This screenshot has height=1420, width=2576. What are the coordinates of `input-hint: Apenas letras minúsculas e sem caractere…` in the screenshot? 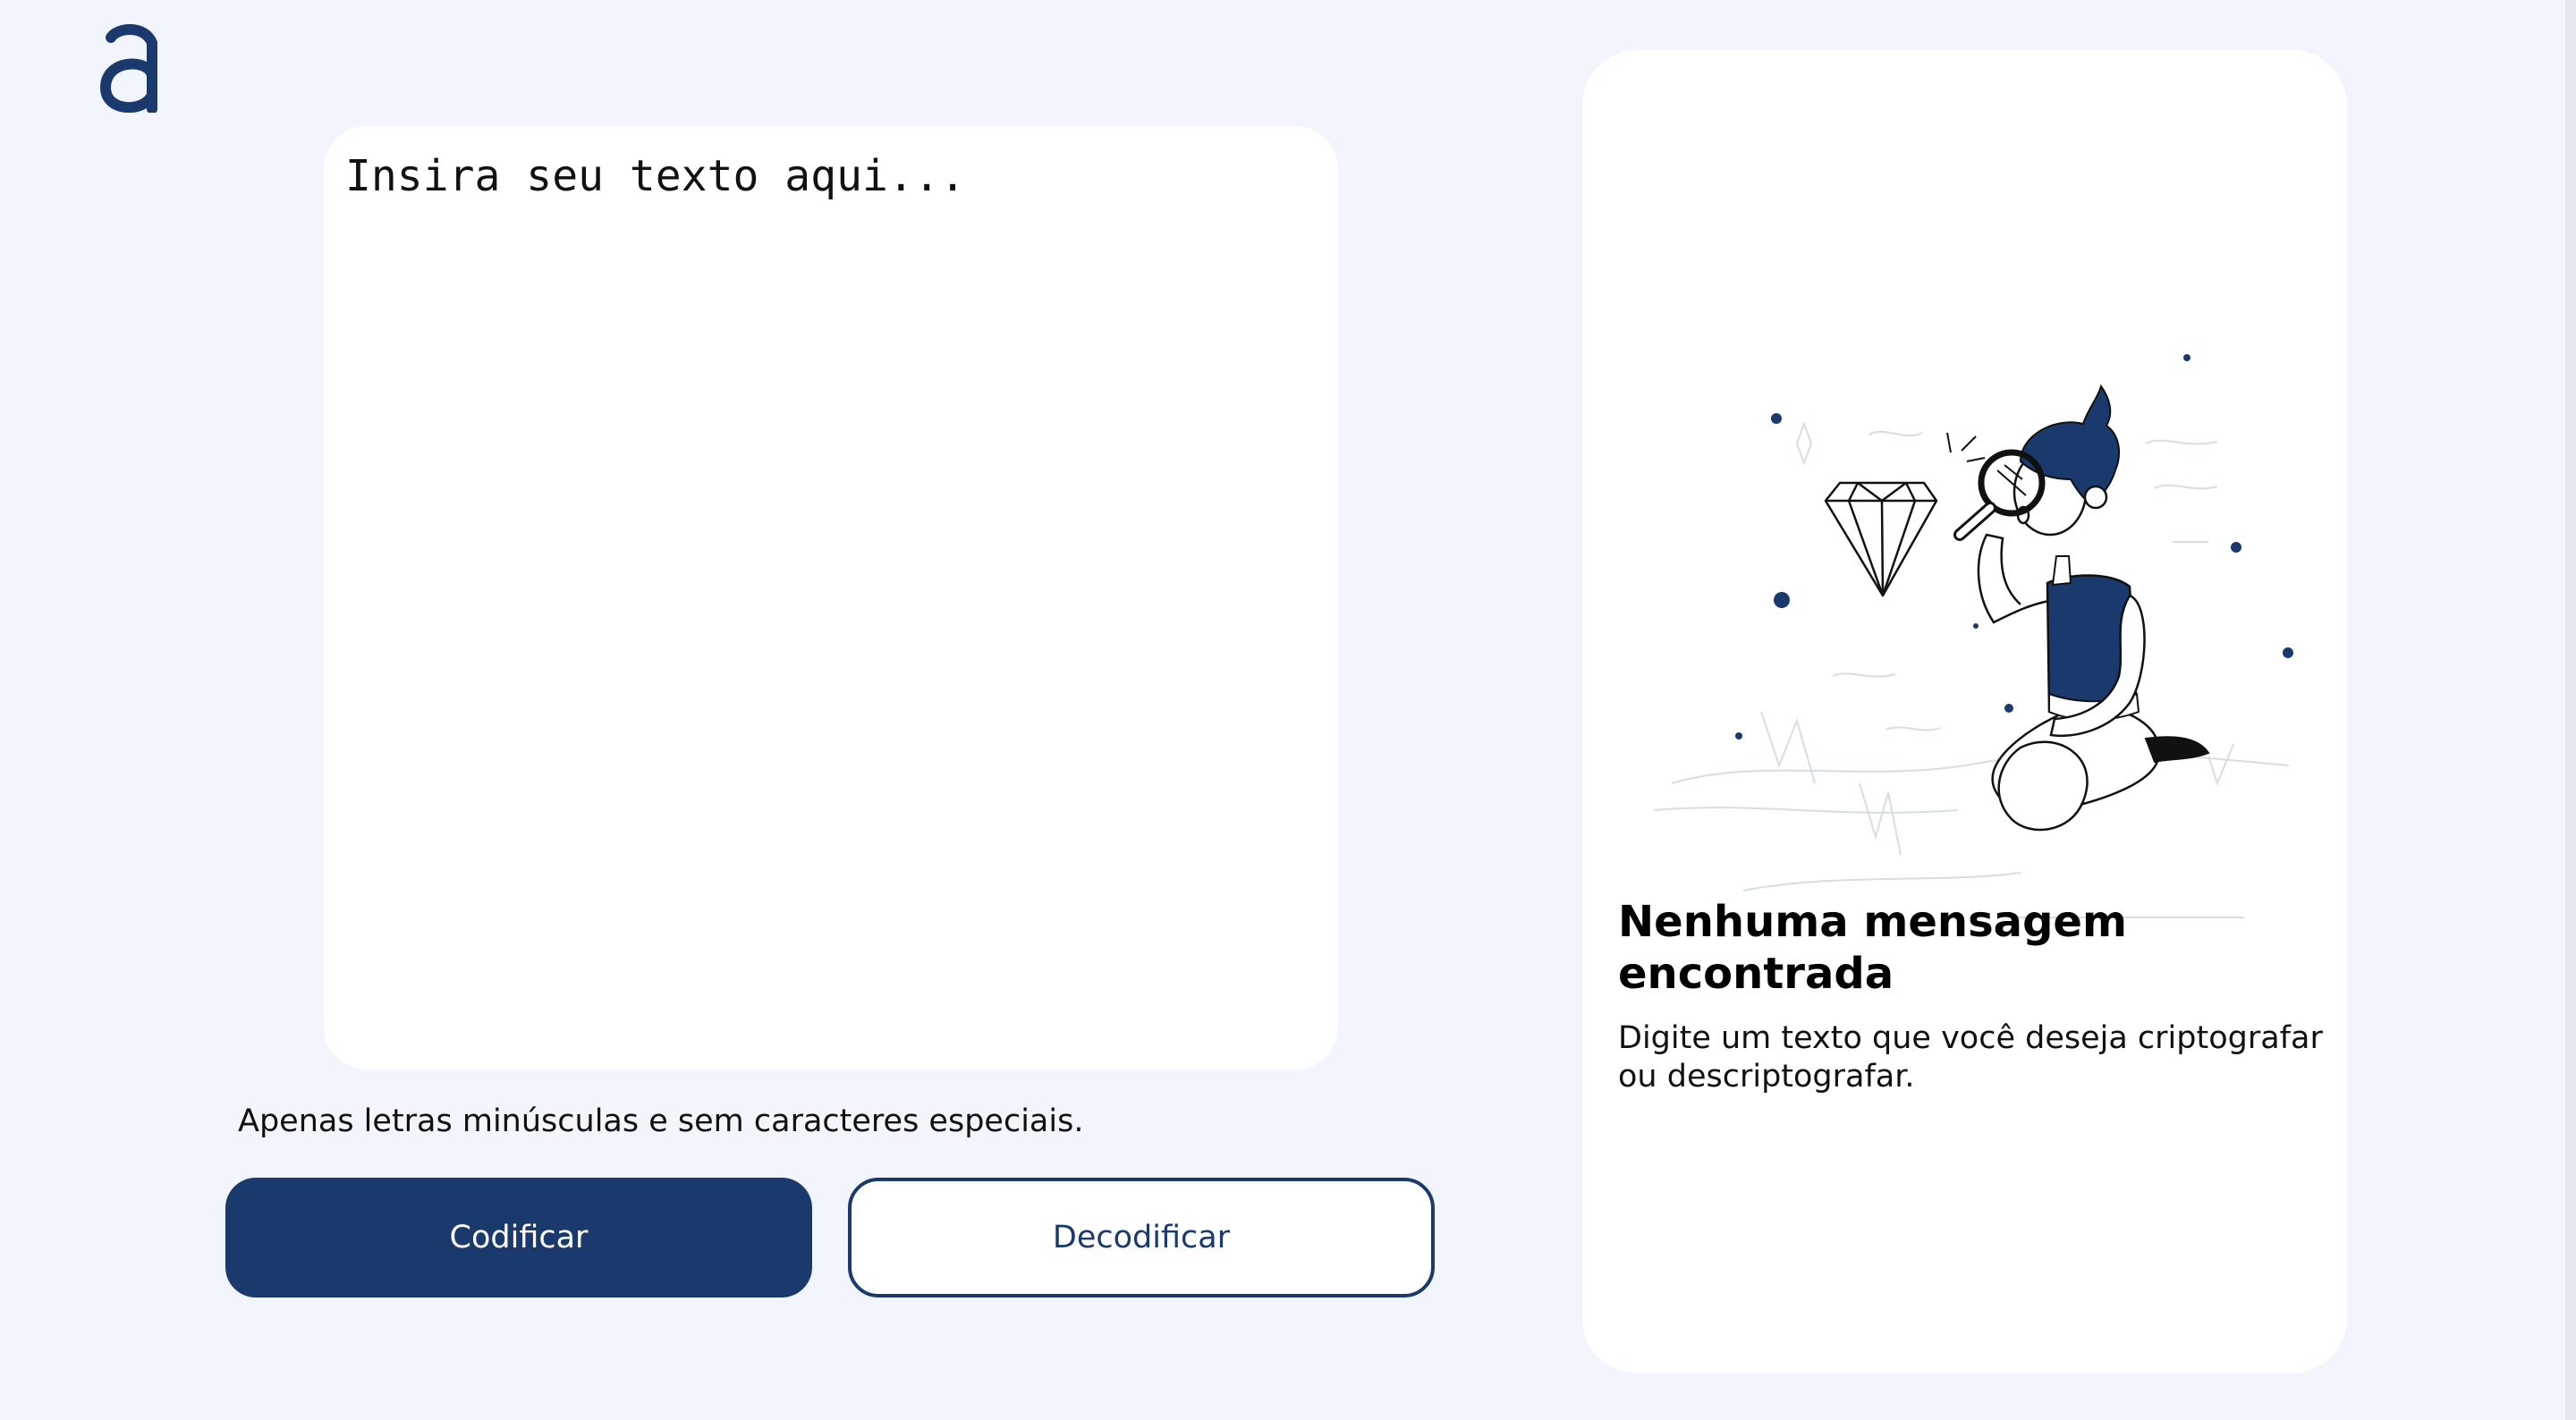 It's located at (851, 1121).